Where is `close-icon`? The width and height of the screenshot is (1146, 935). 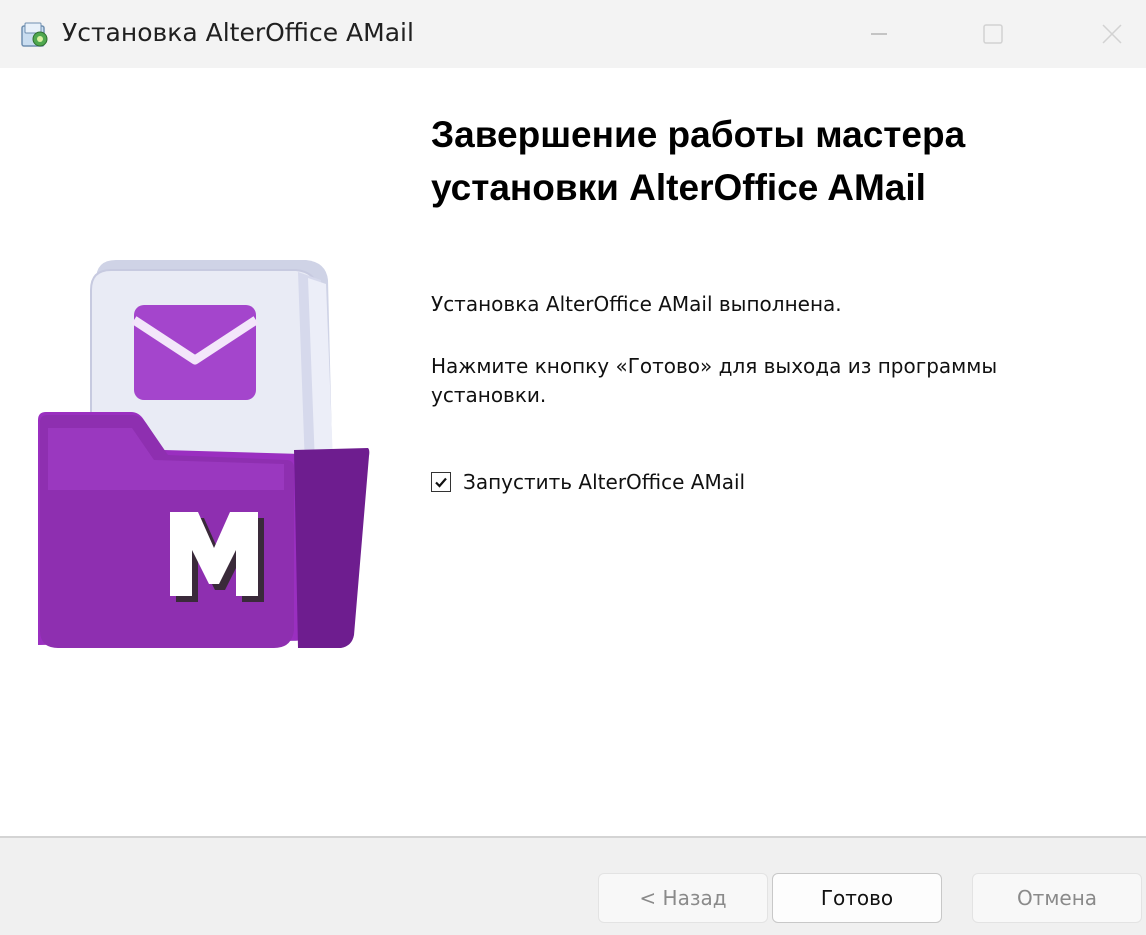 close-icon is located at coordinates (1112, 34).